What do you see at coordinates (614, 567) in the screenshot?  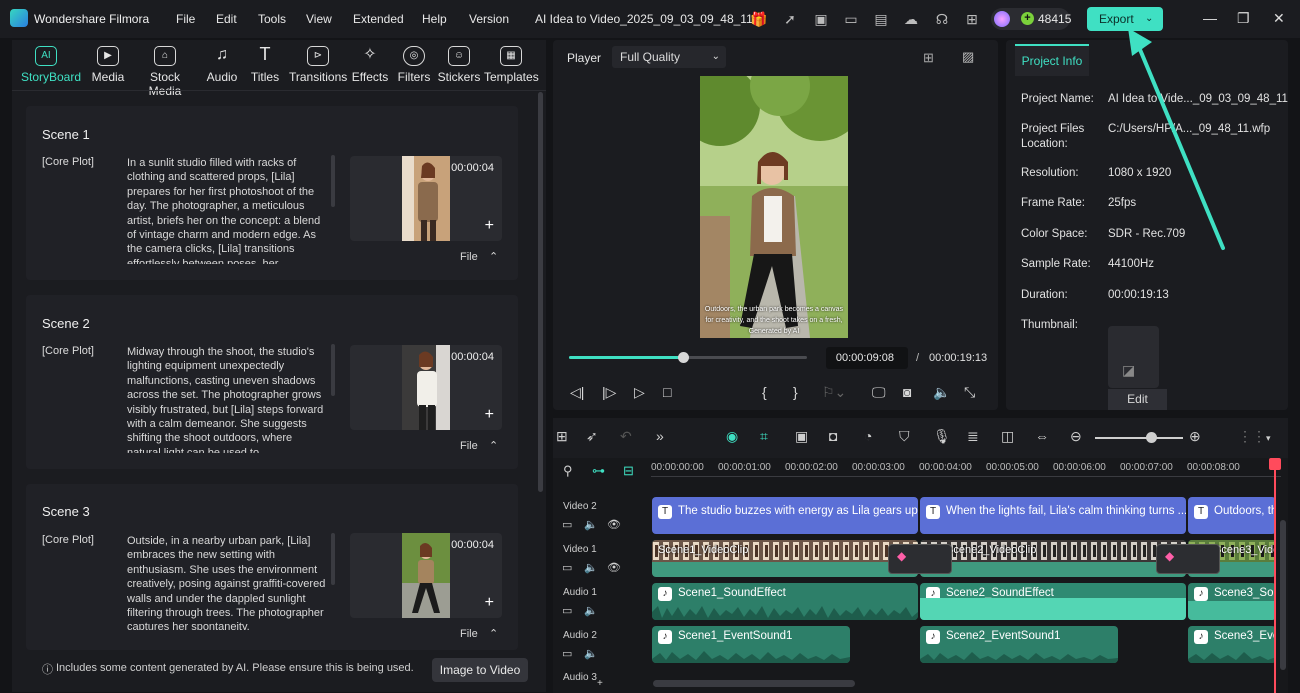 I see `eye-icon: 👁` at bounding box center [614, 567].